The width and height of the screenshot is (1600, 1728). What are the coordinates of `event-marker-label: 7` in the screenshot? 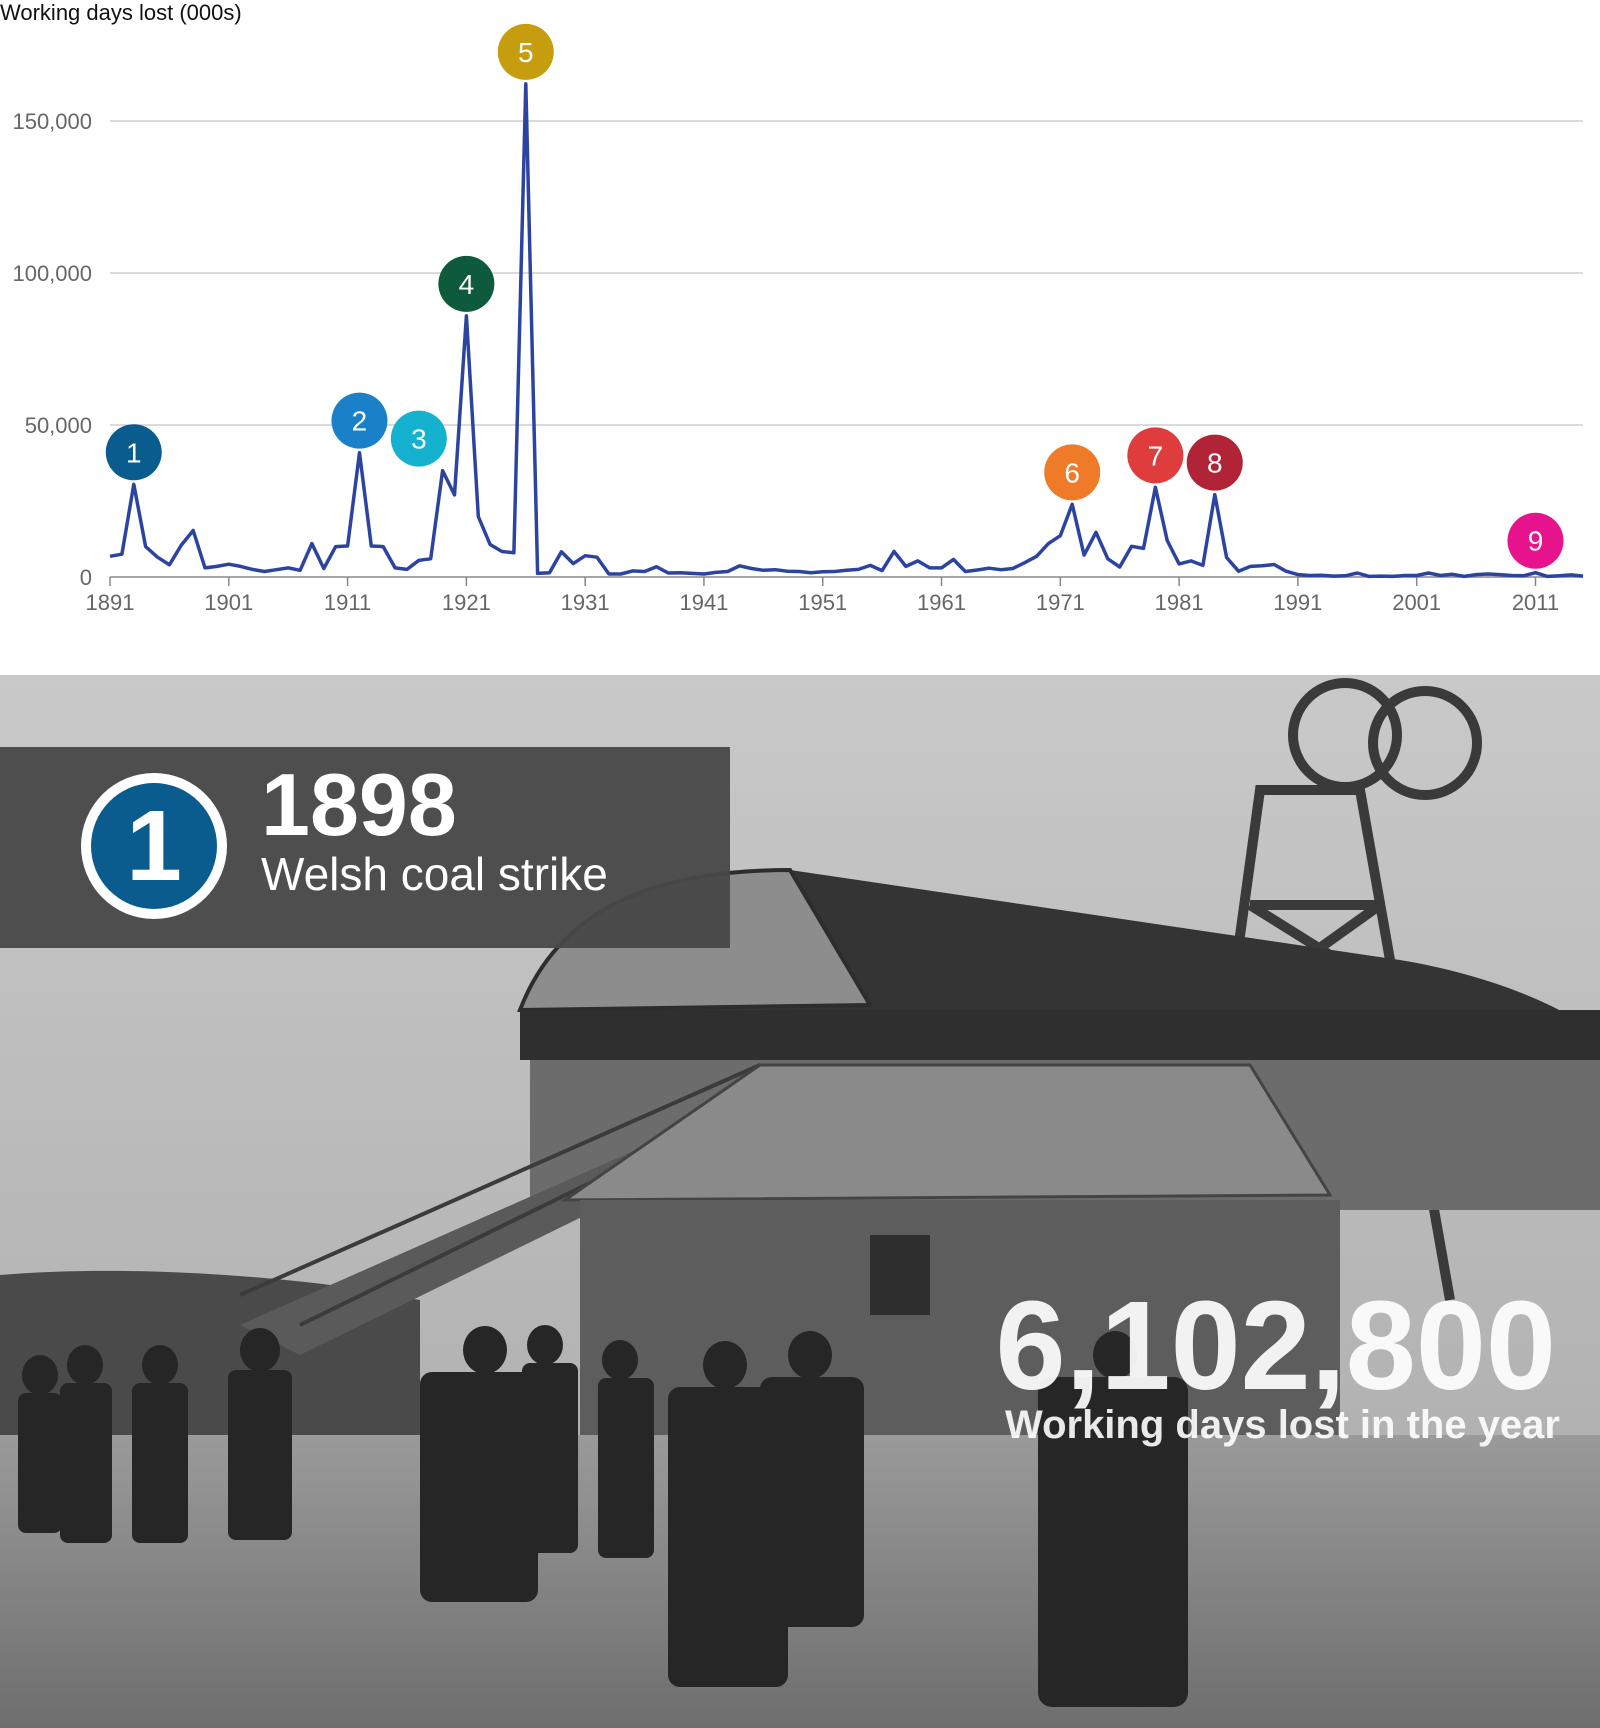 It's located at (1156, 455).